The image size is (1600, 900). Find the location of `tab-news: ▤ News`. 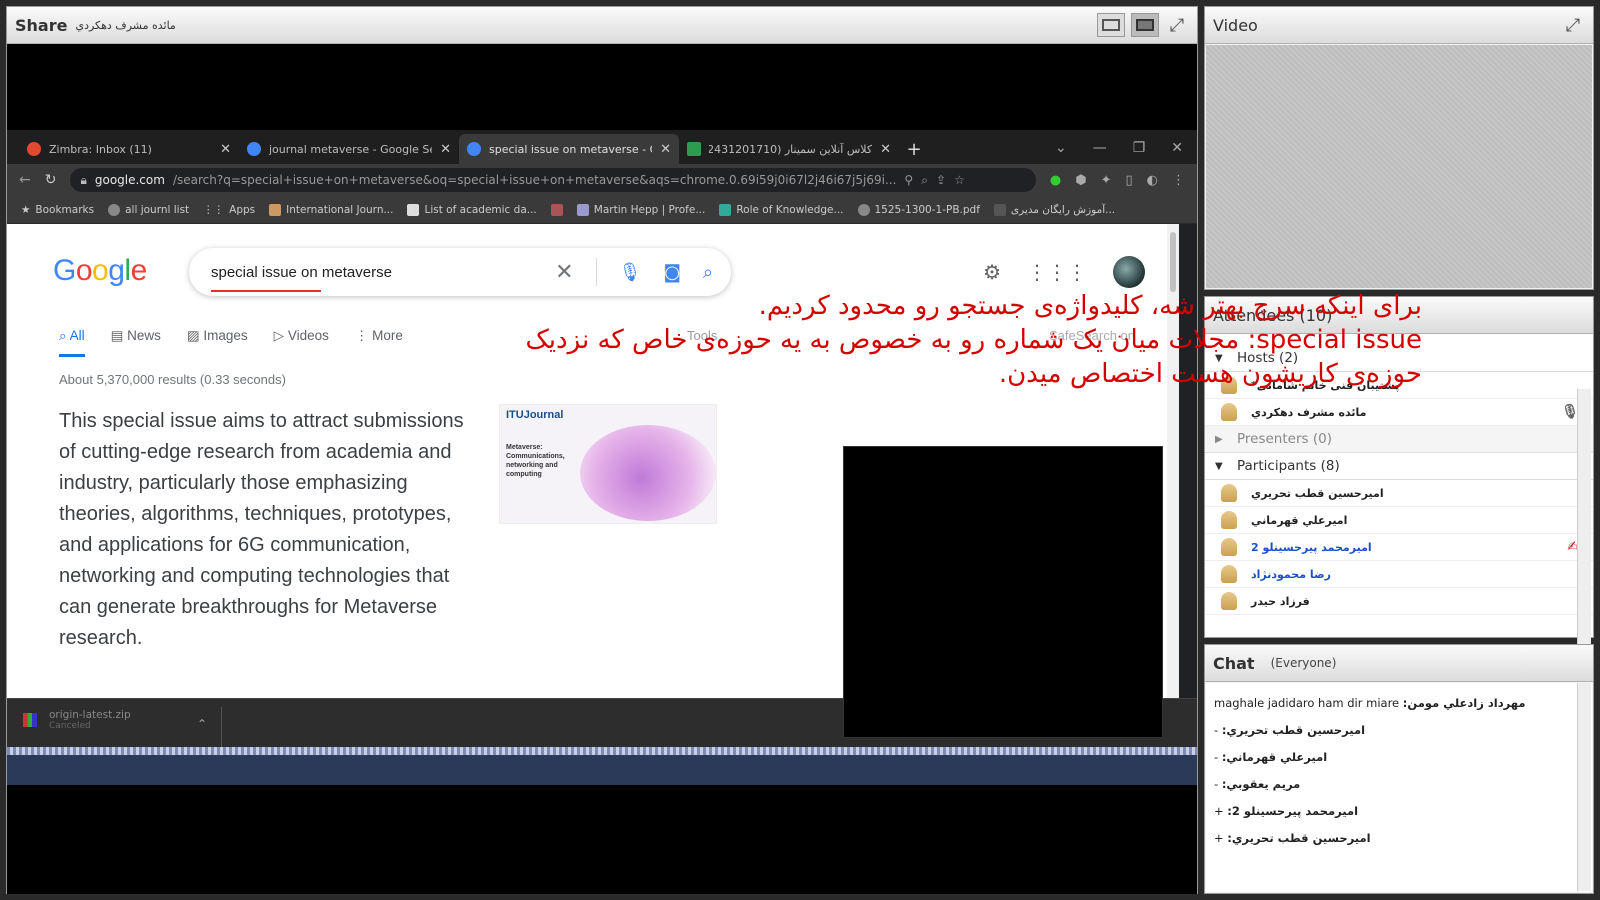

tab-news: ▤ News is located at coordinates (136, 342).